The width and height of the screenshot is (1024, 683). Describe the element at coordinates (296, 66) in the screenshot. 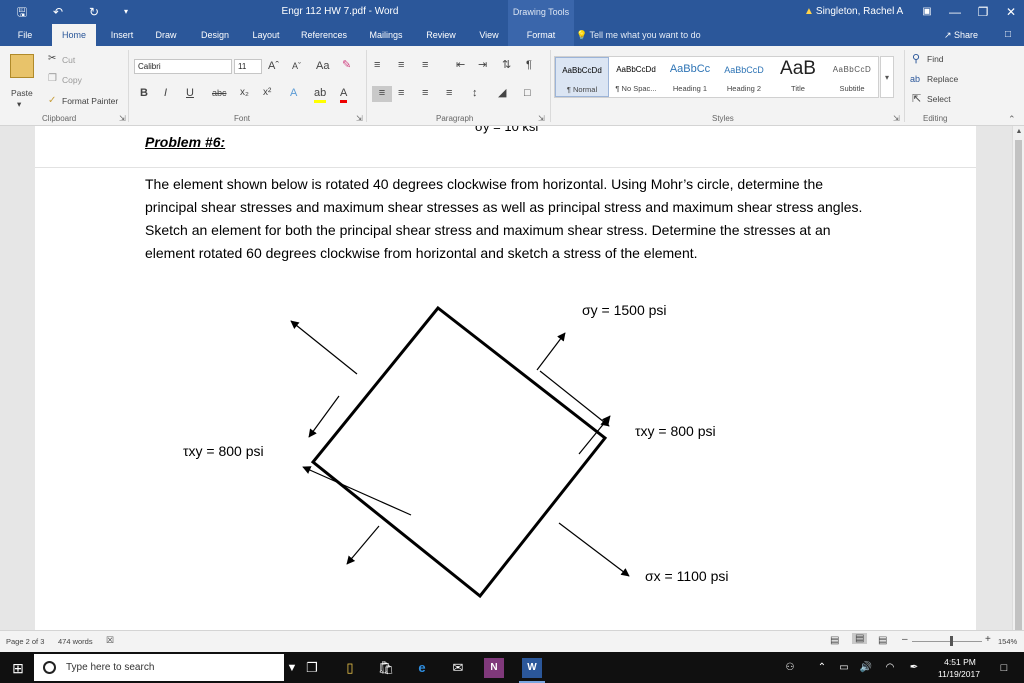

I see `shrink-font-icon: Aˇ` at that location.